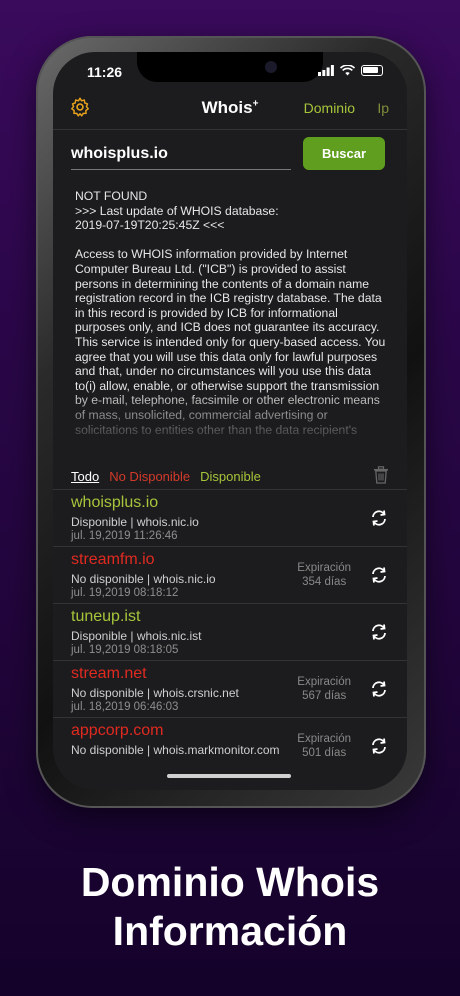  What do you see at coordinates (109, 673) in the screenshot?
I see `domain-name: stream.net` at bounding box center [109, 673].